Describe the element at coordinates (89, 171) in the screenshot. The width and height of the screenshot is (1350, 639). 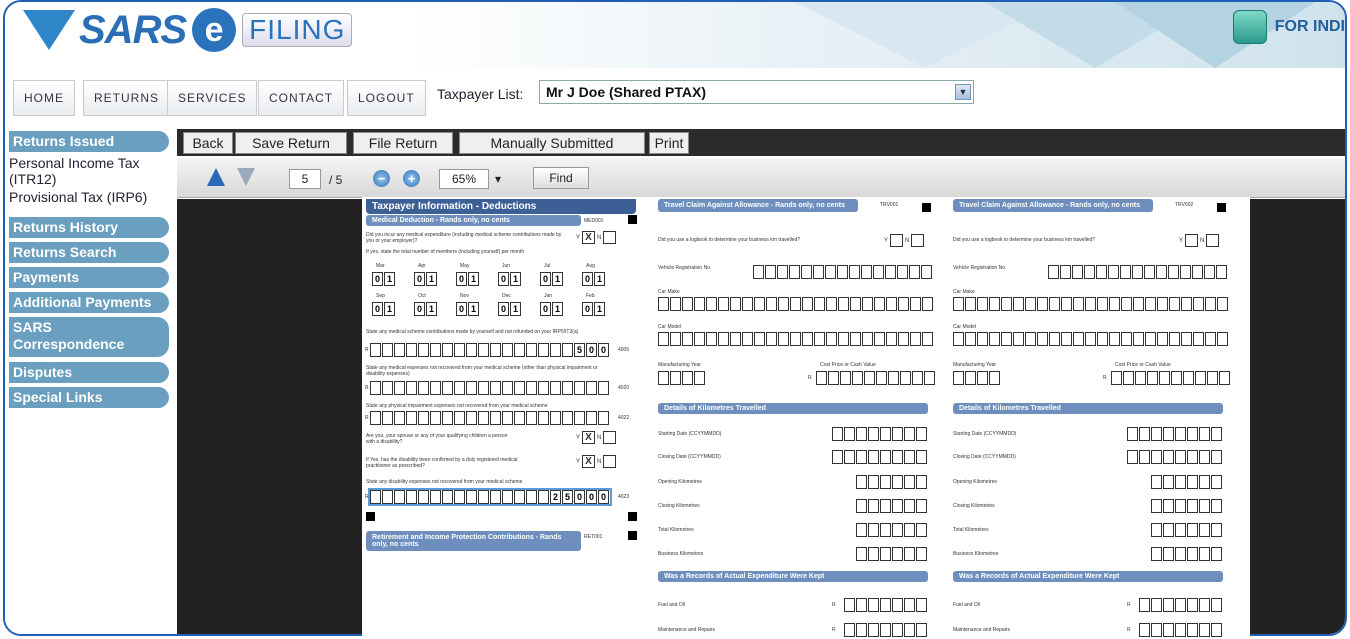
I see `sidebar-personal-income-tax: Personal Income Tax (ITR12)` at that location.